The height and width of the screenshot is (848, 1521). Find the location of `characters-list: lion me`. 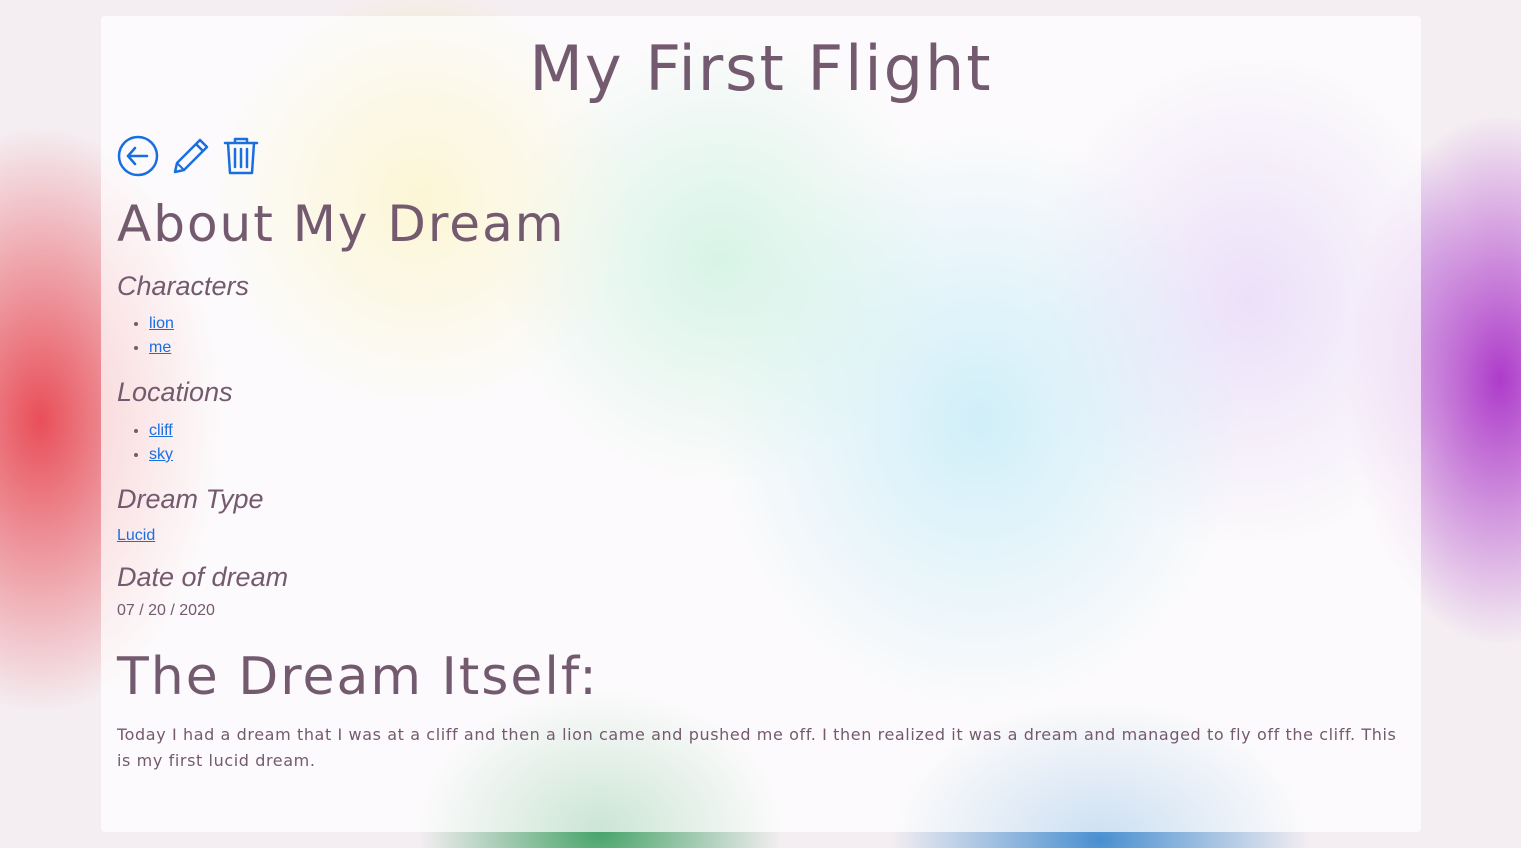

characters-list: lion me is located at coordinates (761, 336).